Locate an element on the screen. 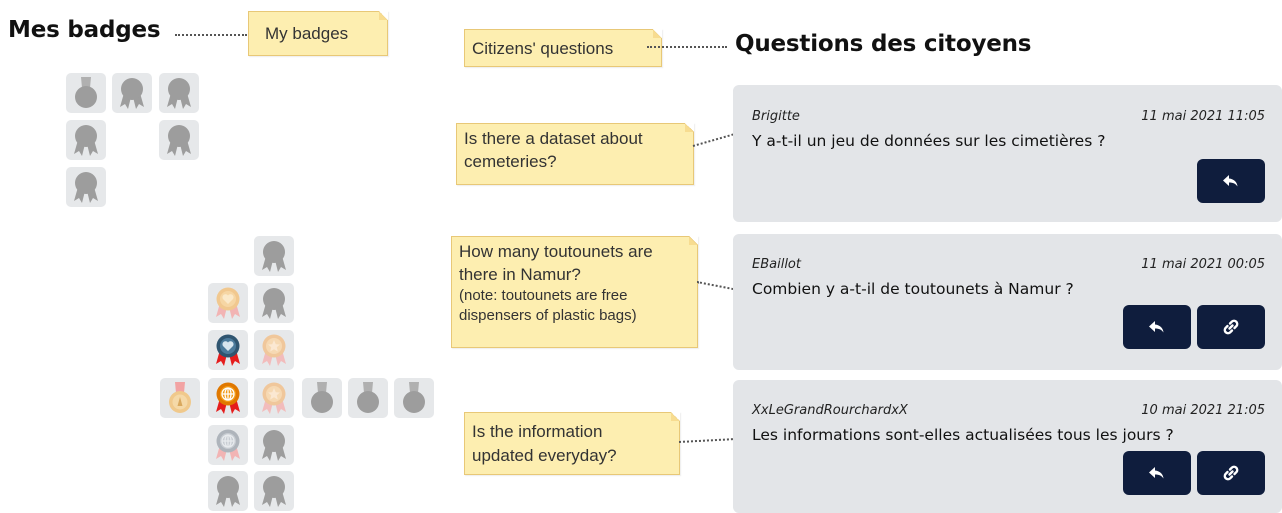 The height and width of the screenshot is (513, 1282). questions-heading: Questions des citoyens is located at coordinates (883, 44).